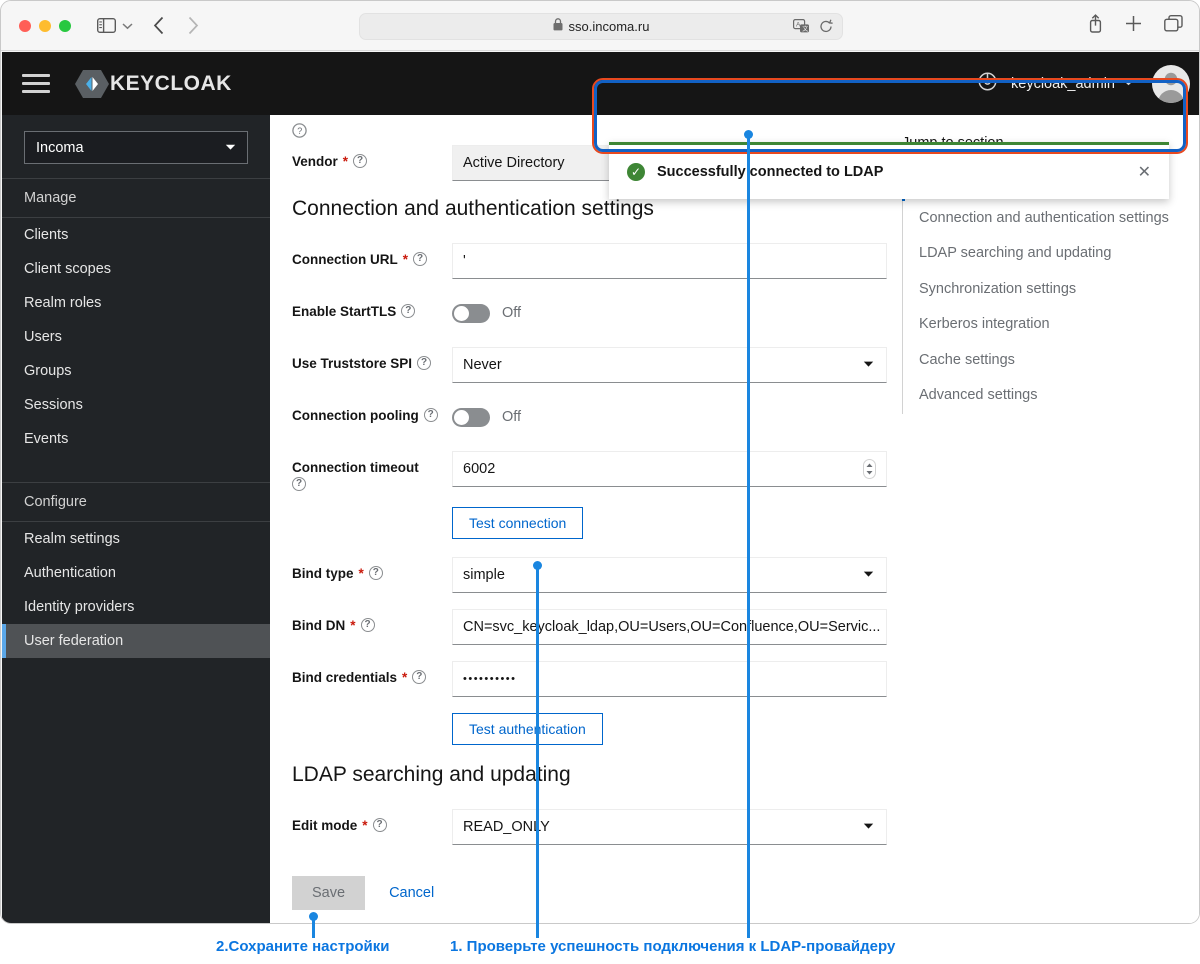 This screenshot has width=1200, height=964. I want to click on jump-item-advanced-settings: Advanced settings, so click(1042, 396).